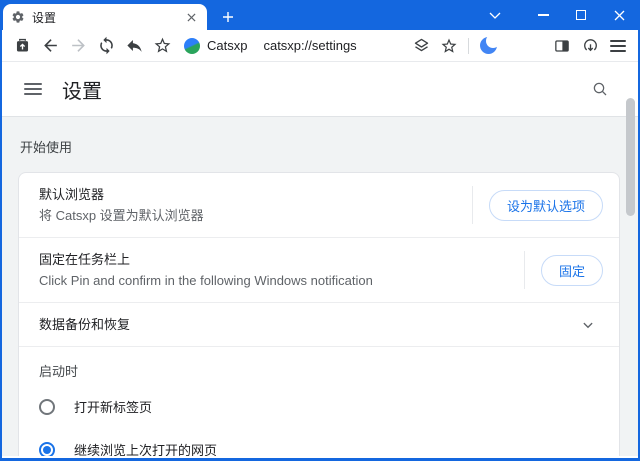  What do you see at coordinates (113, 407) in the screenshot?
I see `radio-label: 打开新标签页` at bounding box center [113, 407].